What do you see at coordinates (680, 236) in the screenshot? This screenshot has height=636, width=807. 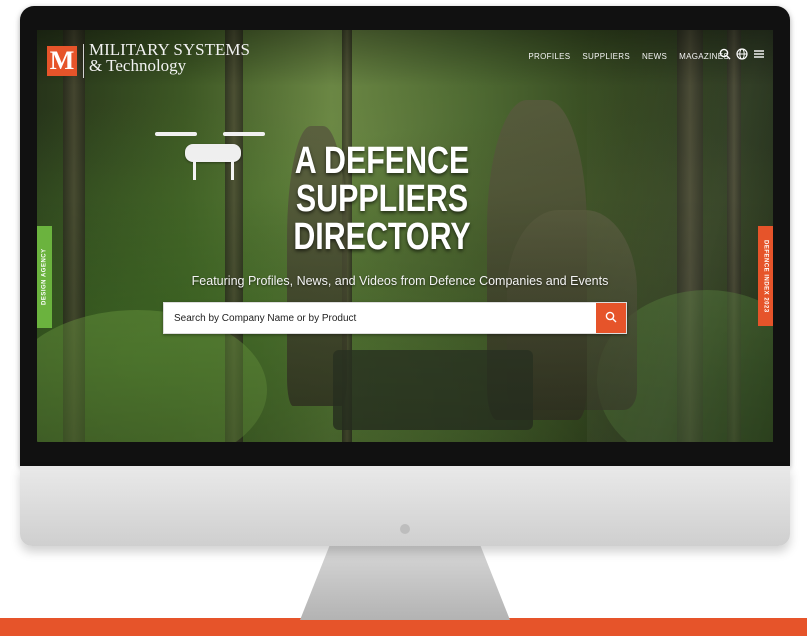 I see `screen-glare` at bounding box center [680, 236].